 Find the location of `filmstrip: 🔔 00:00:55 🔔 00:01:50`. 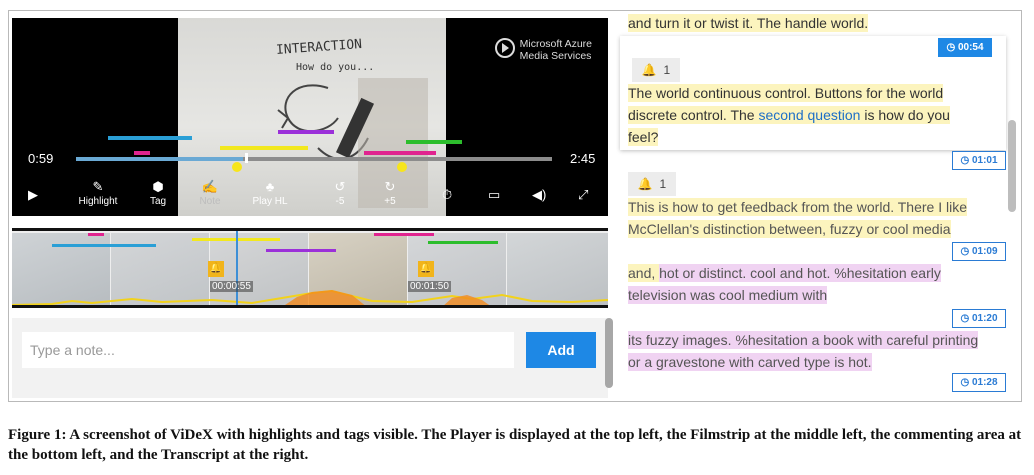

filmstrip: 🔔 00:00:55 🔔 00:01:50 is located at coordinates (310, 268).